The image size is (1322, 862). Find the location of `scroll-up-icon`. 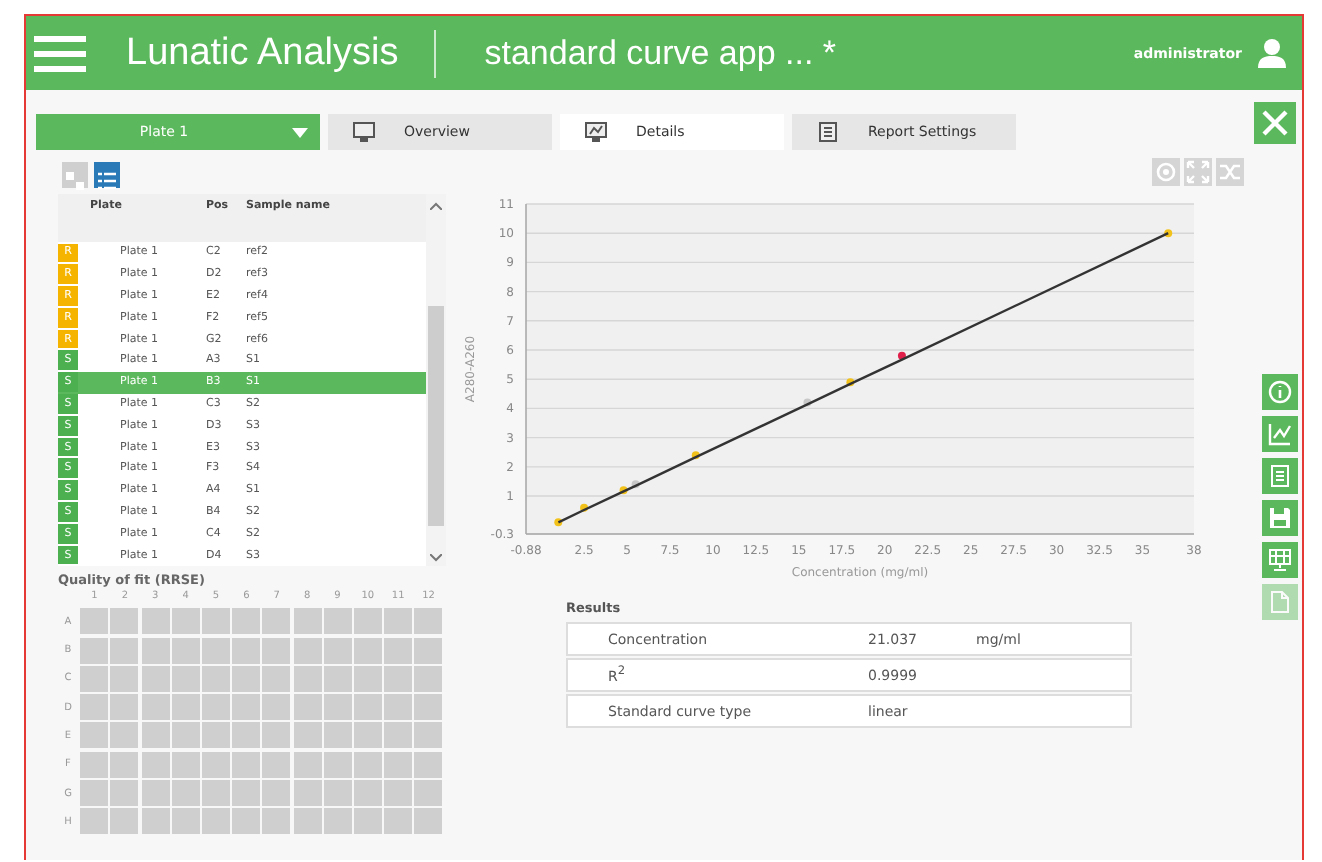

scroll-up-icon is located at coordinates (436, 206).